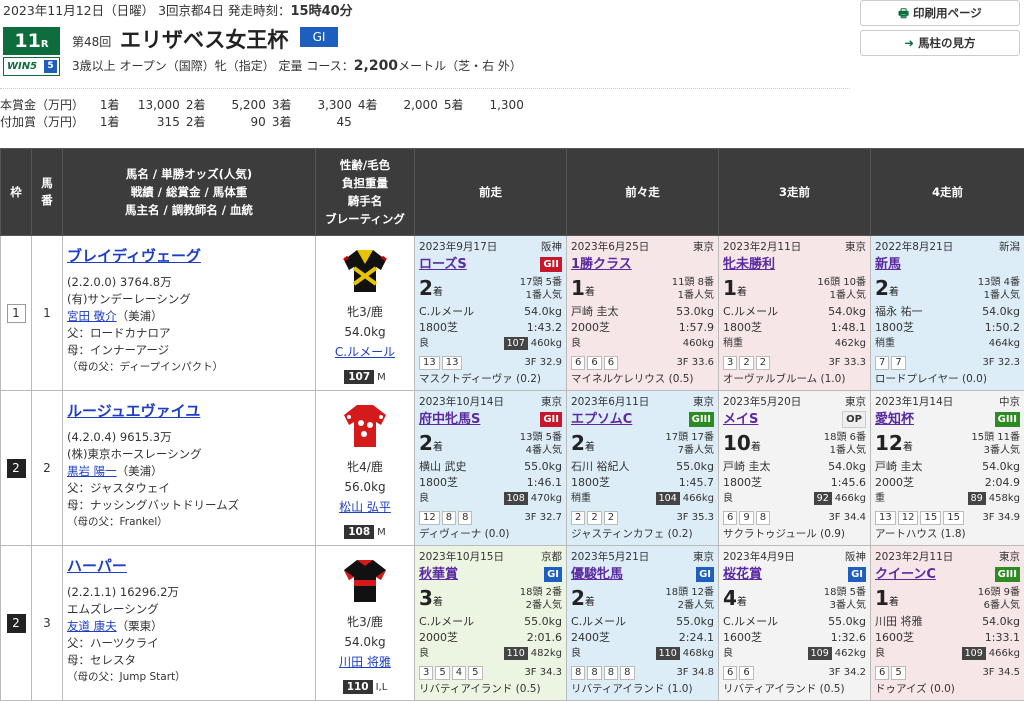 The width and height of the screenshot is (1024, 701). I want to click on race-date: 2023年11月12日（日曜） 3回京都4日 発走時刻：15時40分, so click(178, 9).